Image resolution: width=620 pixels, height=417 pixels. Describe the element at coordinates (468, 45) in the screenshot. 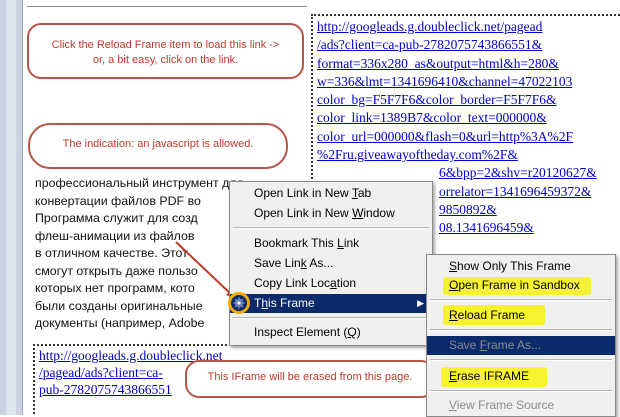

I see `ad-link-line: /ads?client=ca-pub-2782075743866551&` at that location.